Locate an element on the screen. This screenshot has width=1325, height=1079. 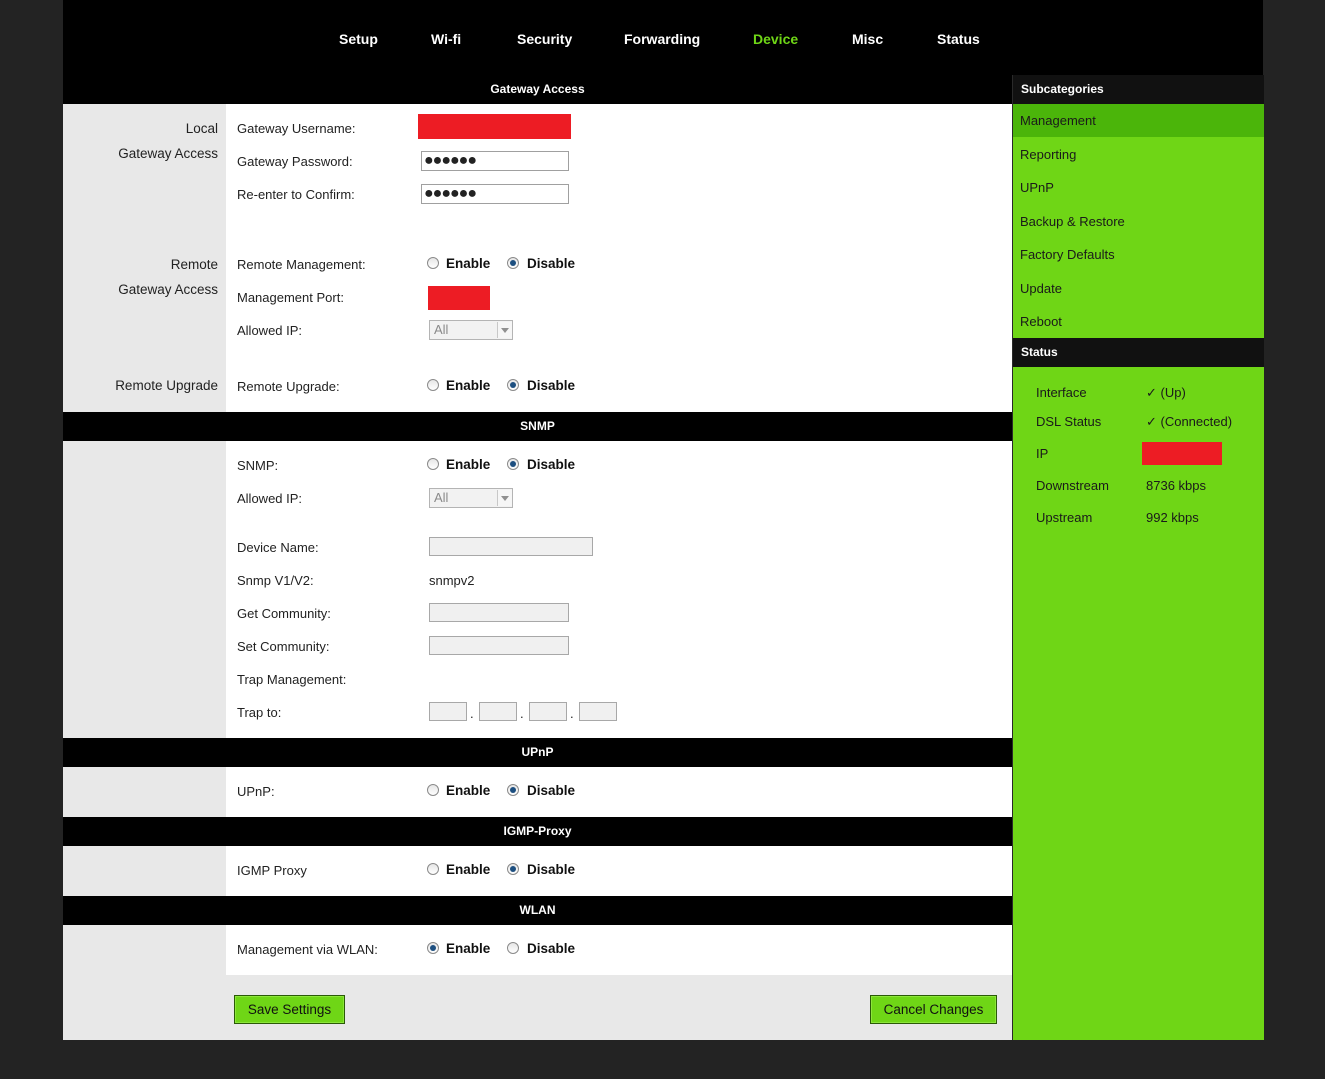
management-via-wlan-label: Management via WLAN: is located at coordinates (307, 949).